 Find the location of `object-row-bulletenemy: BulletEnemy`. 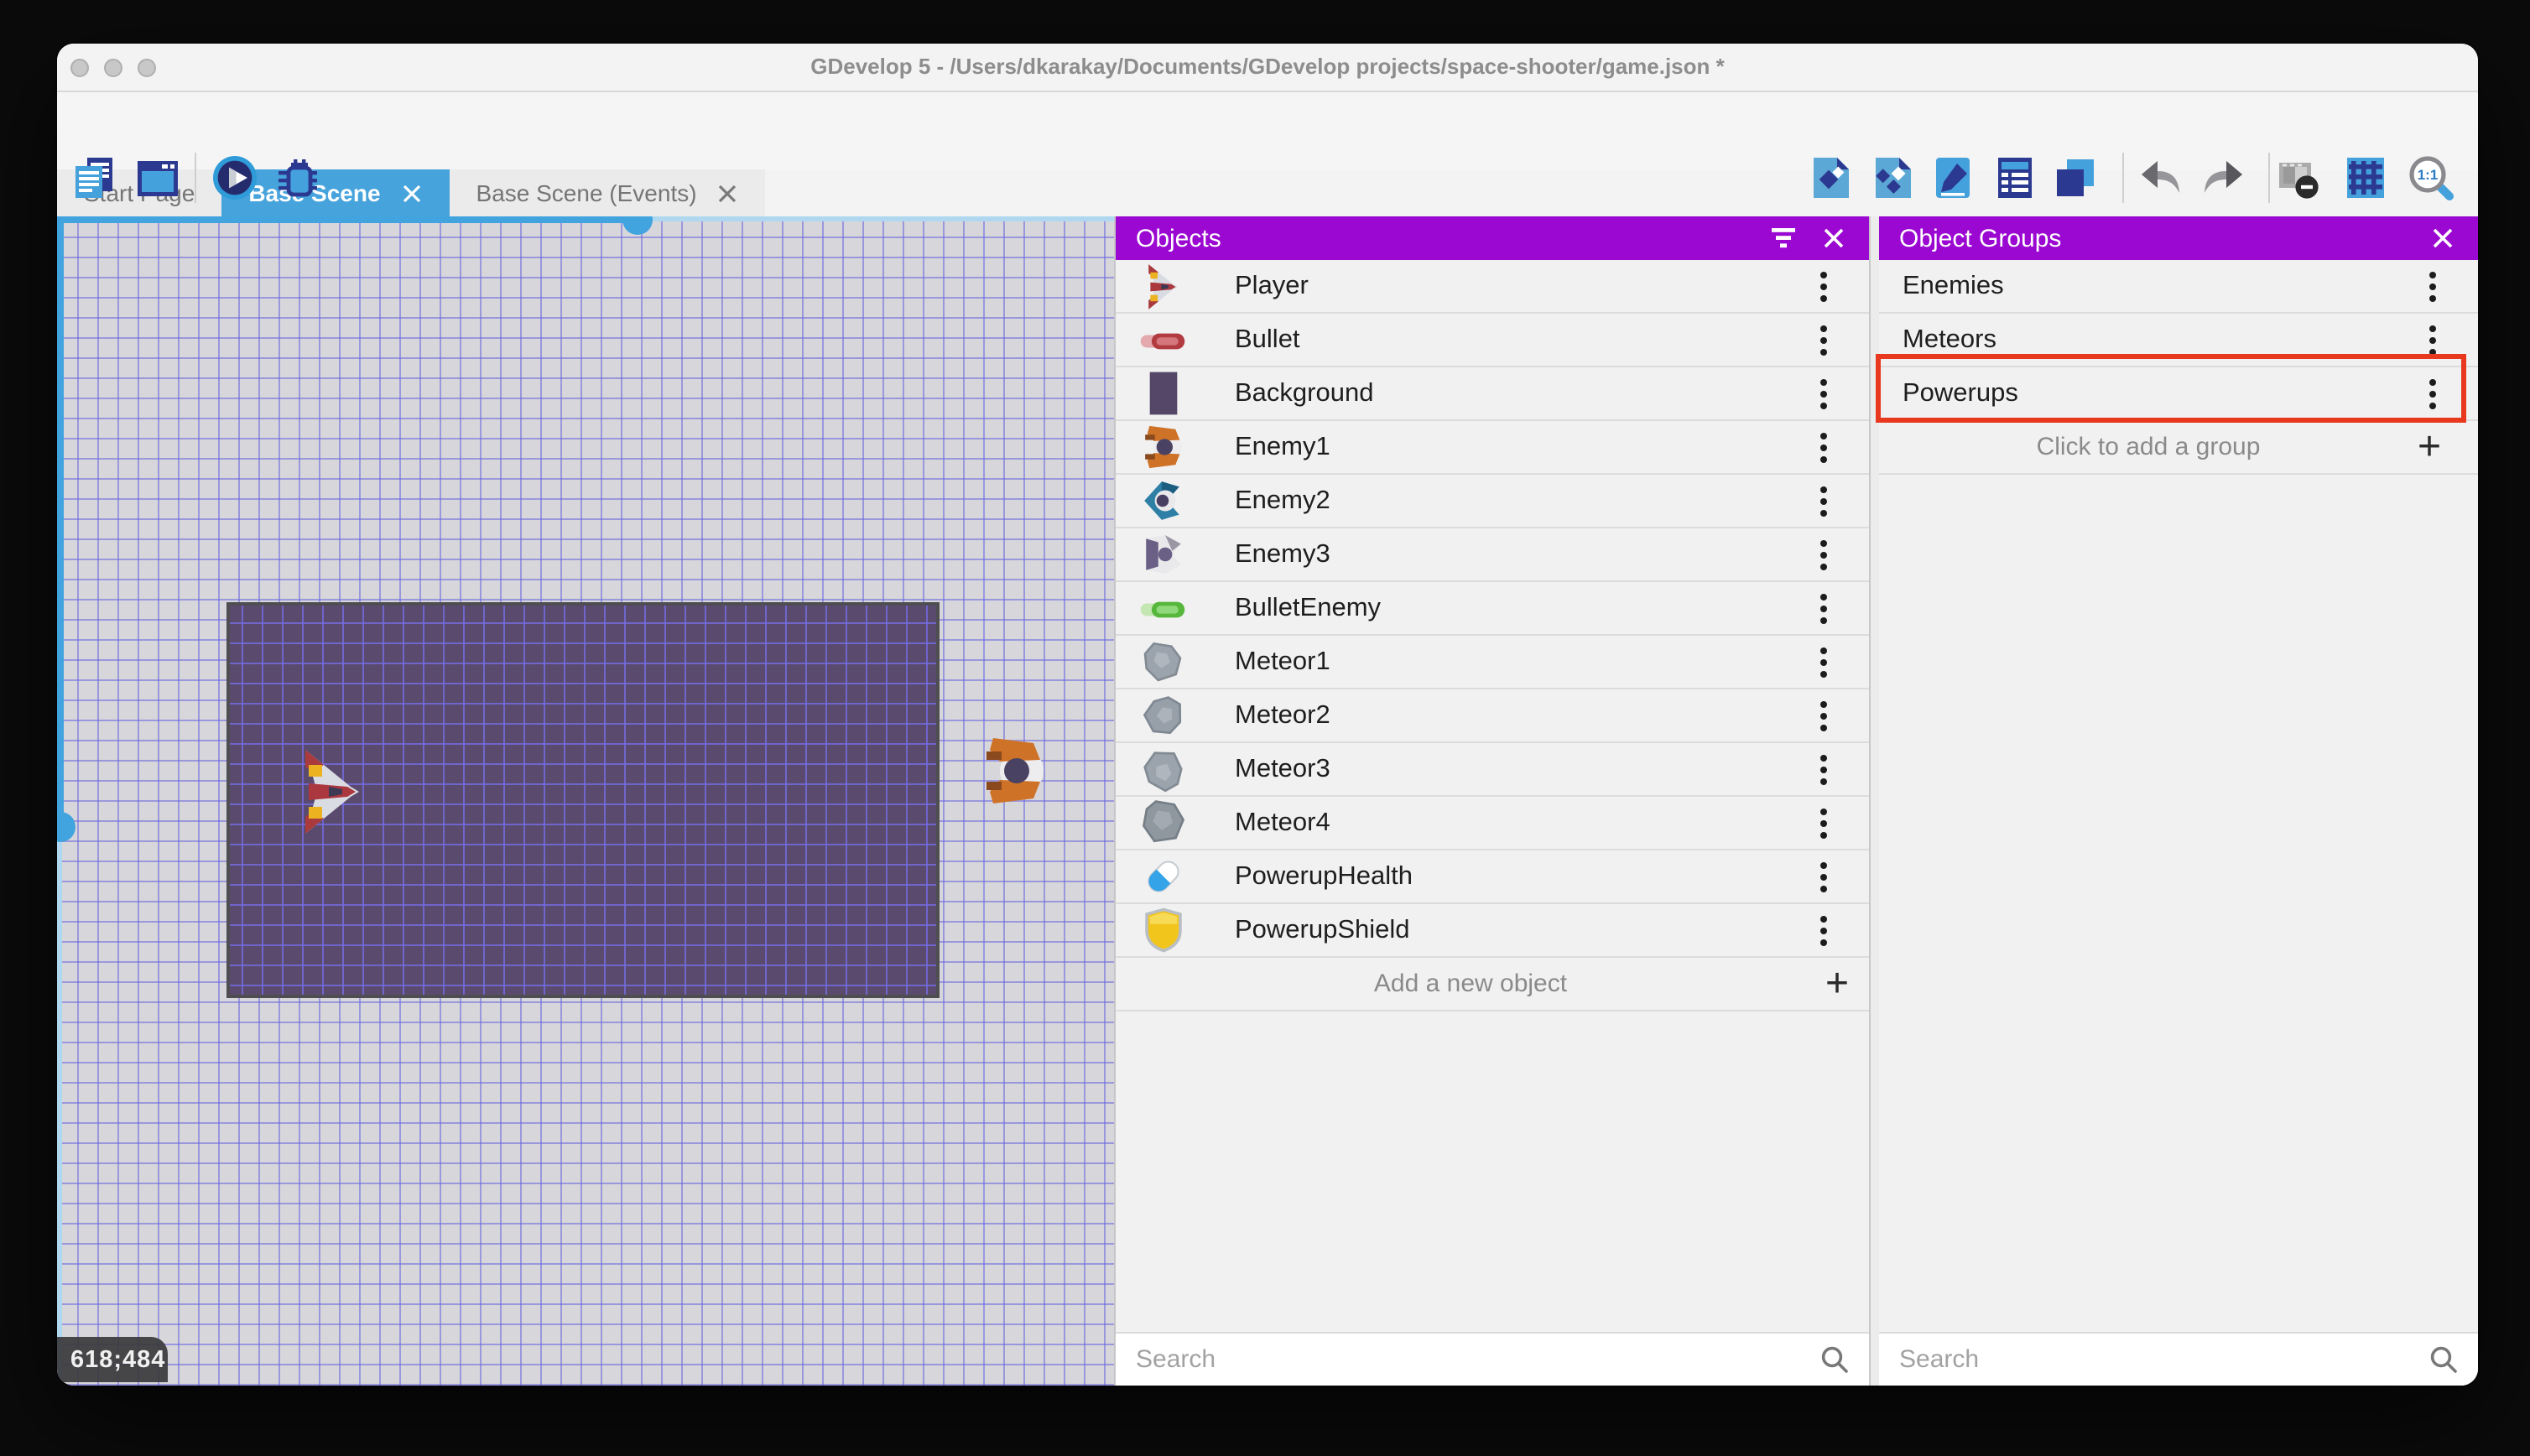

object-row-bulletenemy: BulletEnemy is located at coordinates (1492, 609).